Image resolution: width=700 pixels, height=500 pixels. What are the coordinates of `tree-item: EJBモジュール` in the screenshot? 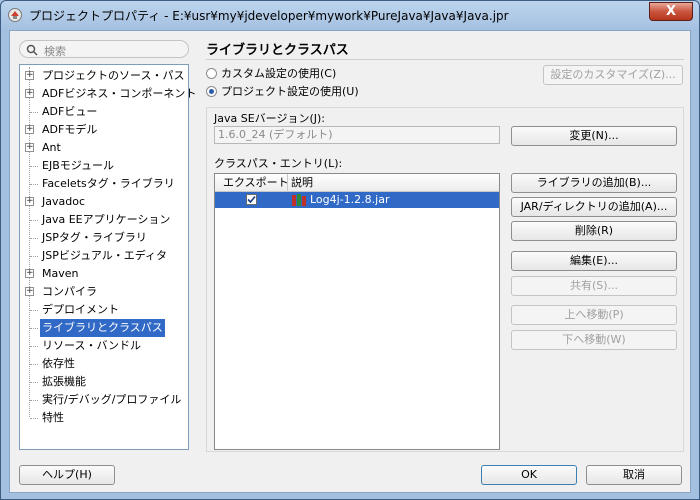 It's located at (104, 166).